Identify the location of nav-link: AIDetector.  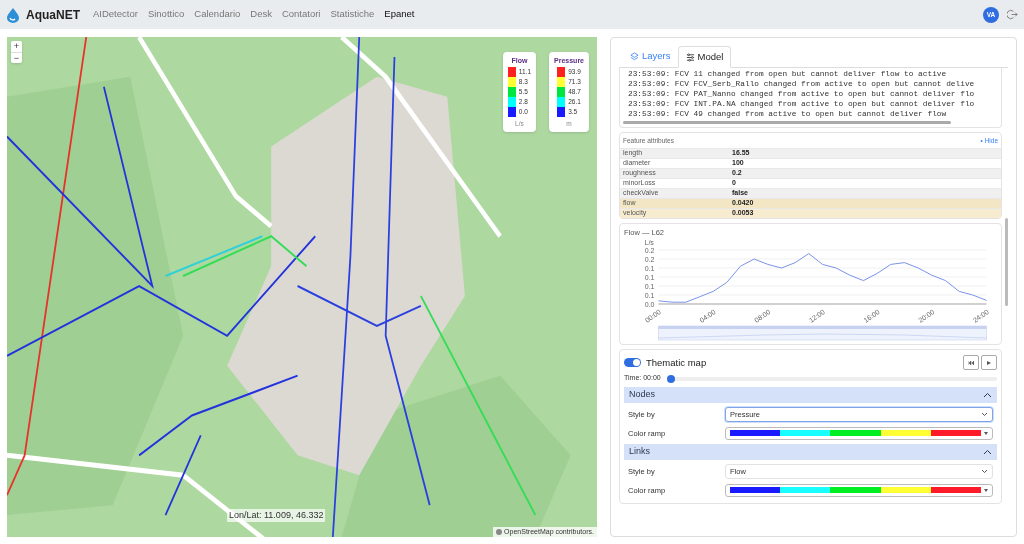
(115, 14).